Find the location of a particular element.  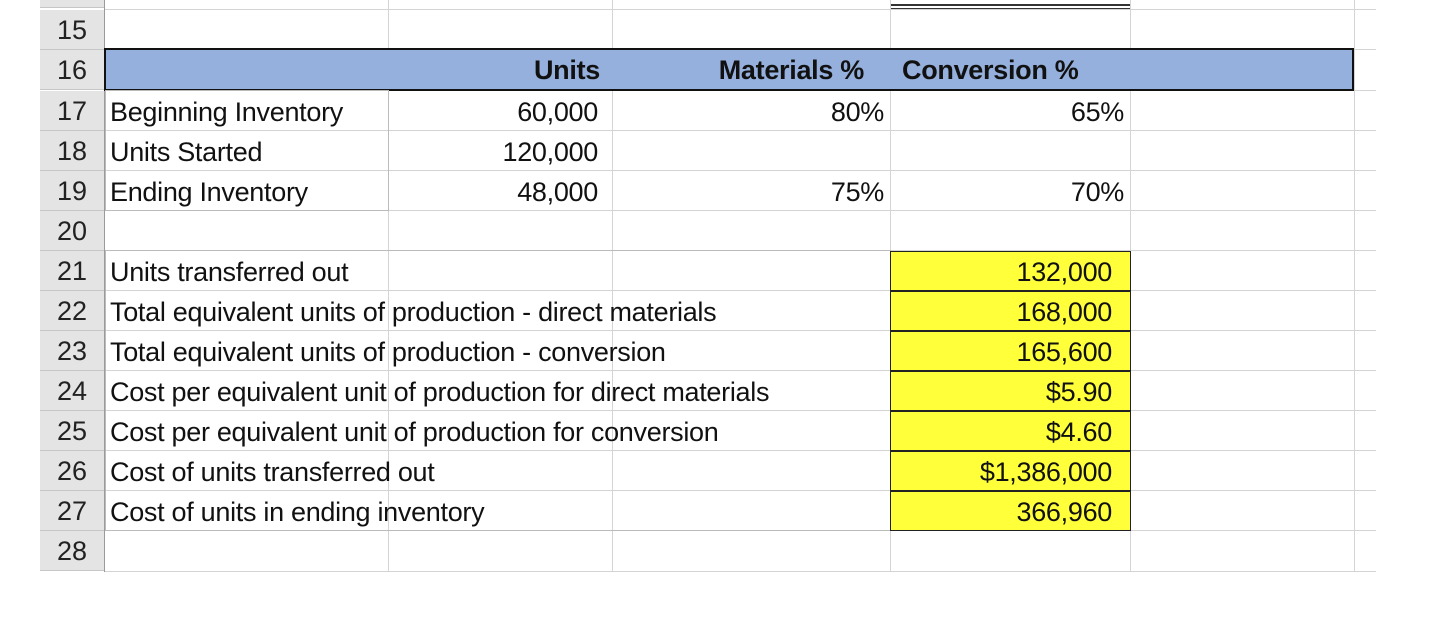

row-header-28: 28 is located at coordinates (72, 551).